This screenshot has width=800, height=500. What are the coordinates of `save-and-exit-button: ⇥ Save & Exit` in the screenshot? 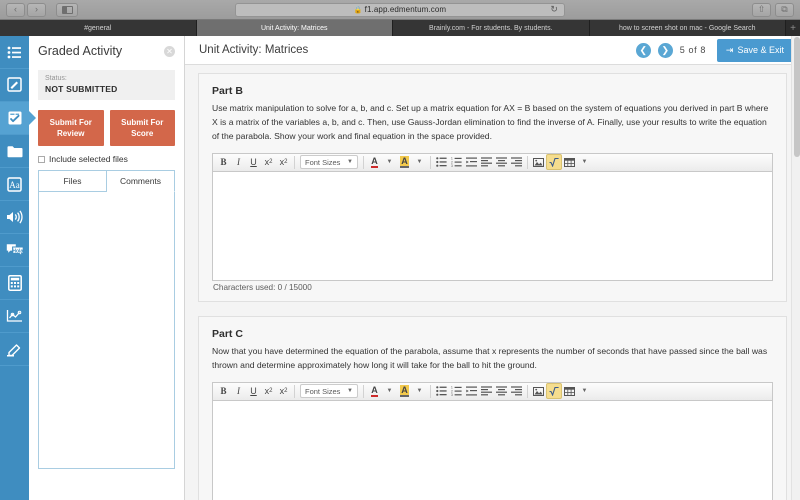 It's located at (754, 50).